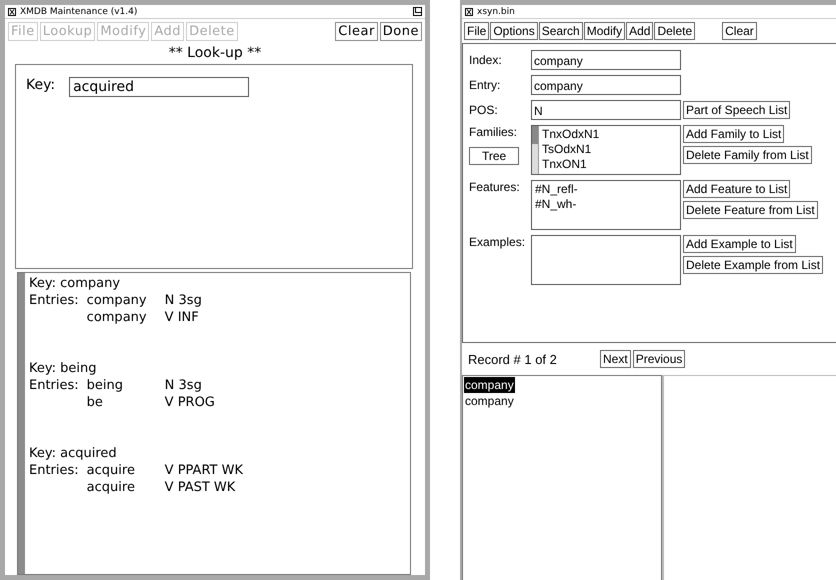 The width and height of the screenshot is (836, 580). Describe the element at coordinates (514, 31) in the screenshot. I see `menu-button: Options` at that location.